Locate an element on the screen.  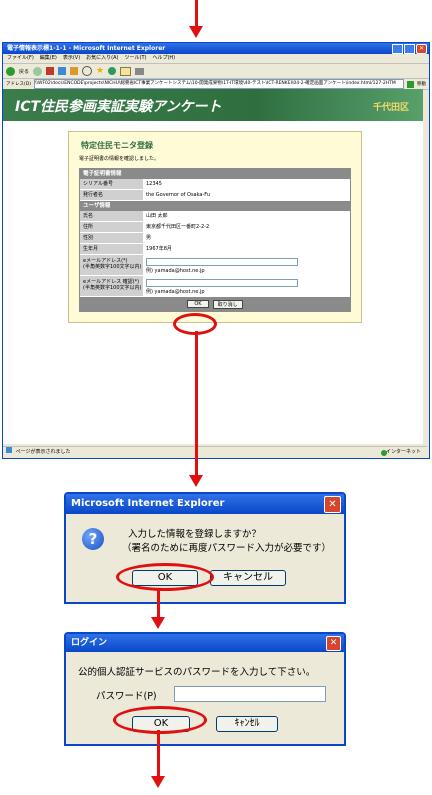
table-row: 性別男 is located at coordinates (215, 238).